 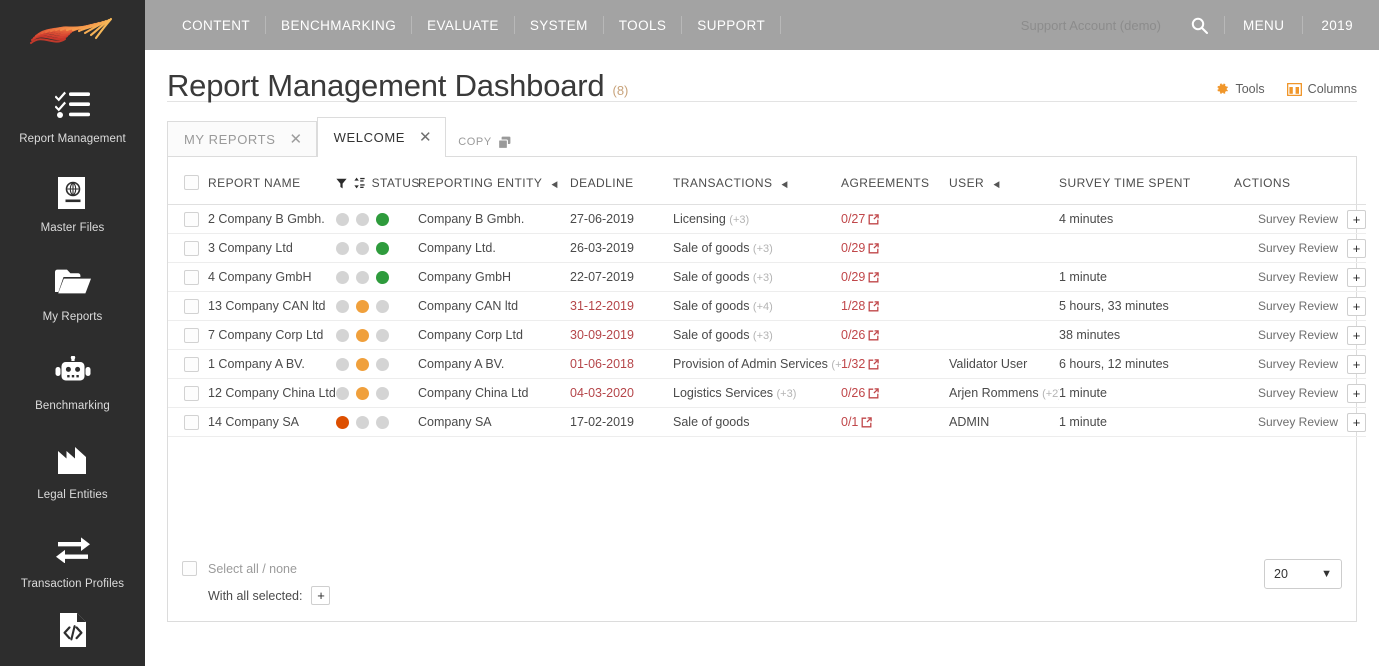 I want to click on cell-report-name: 7 Company Corp Ltd, so click(x=272, y=335).